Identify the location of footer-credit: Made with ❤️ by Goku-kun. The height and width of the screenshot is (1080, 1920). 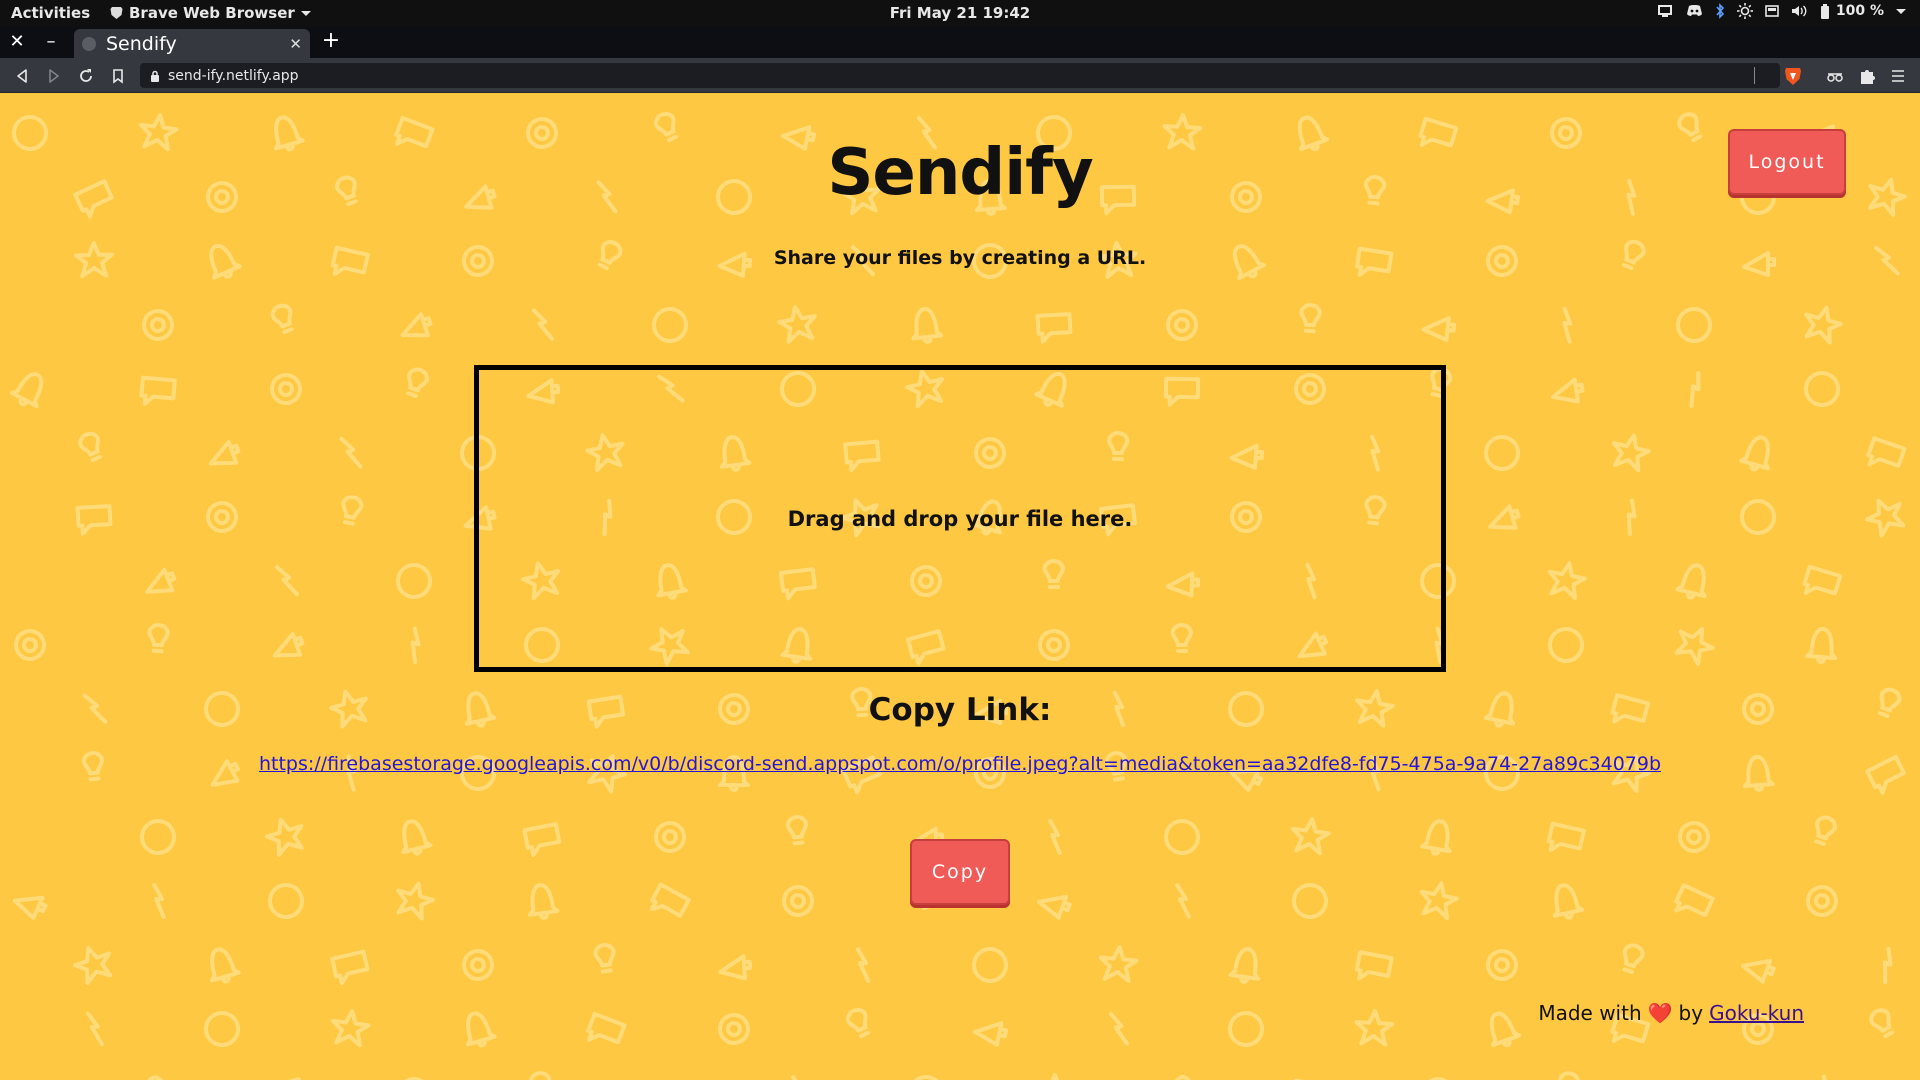
(1671, 1013).